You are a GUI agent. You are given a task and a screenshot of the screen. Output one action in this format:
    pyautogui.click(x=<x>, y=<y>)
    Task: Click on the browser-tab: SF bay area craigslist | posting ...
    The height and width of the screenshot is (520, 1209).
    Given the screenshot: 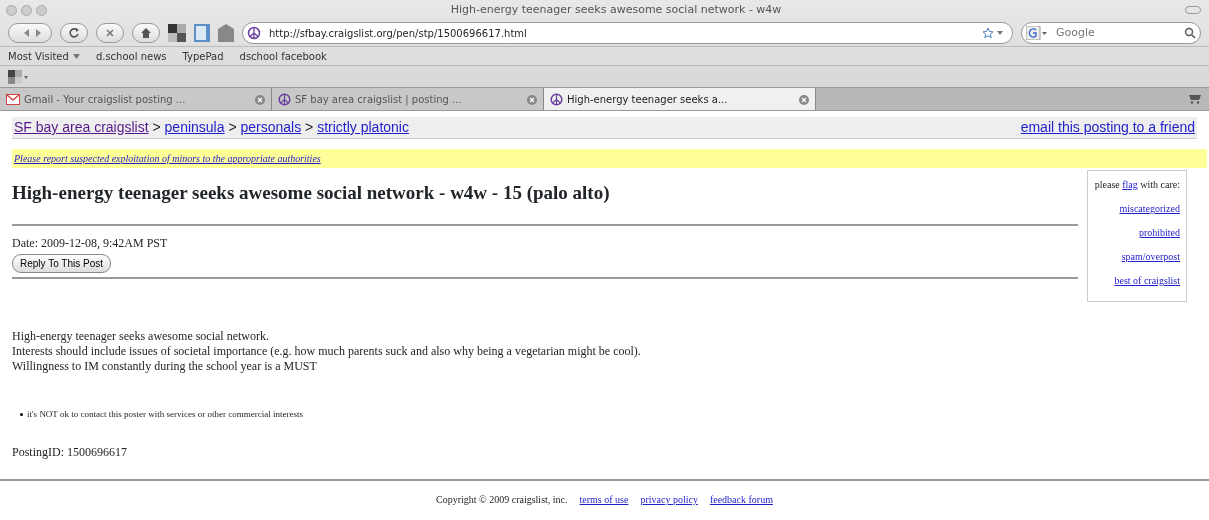 What is the action you would take?
    pyautogui.click(x=408, y=99)
    